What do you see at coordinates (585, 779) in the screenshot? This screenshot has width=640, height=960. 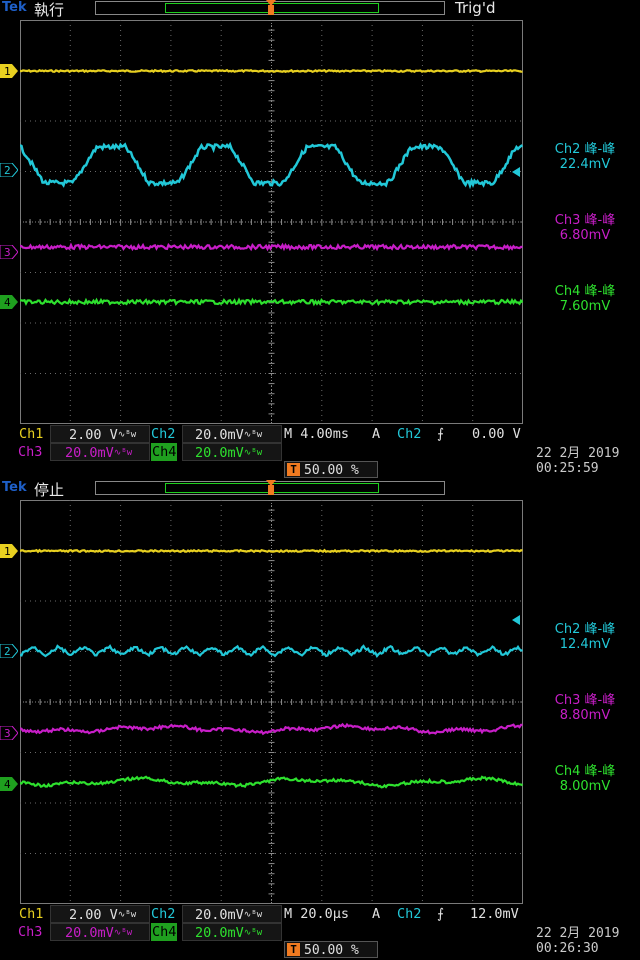 I see `measurement-ch4-pk2pk: Ch4 峰-峰 8.00mV` at bounding box center [585, 779].